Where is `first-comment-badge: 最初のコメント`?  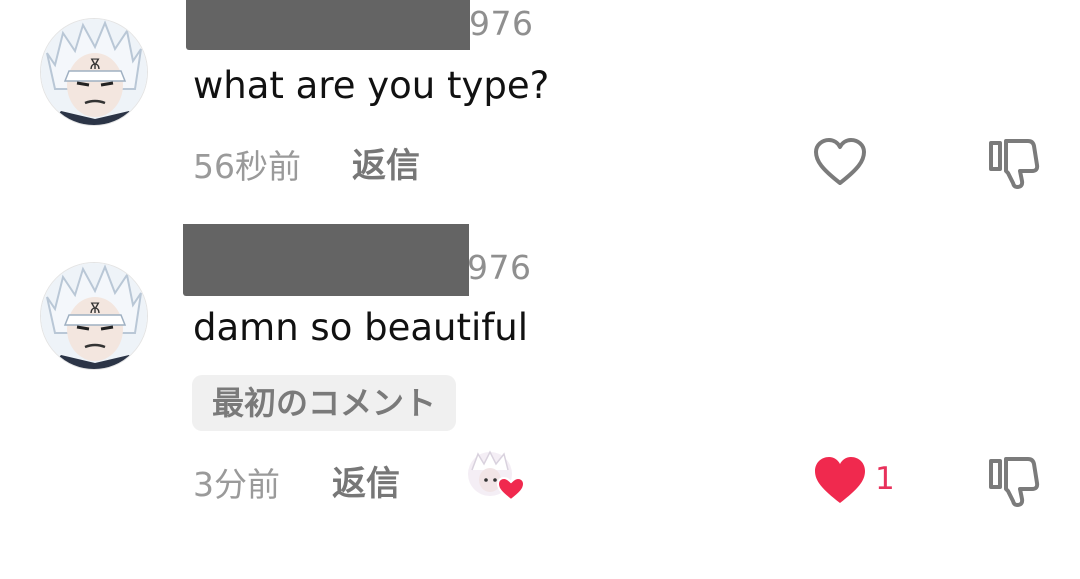
first-comment-badge: 最初のコメント is located at coordinates (324, 403).